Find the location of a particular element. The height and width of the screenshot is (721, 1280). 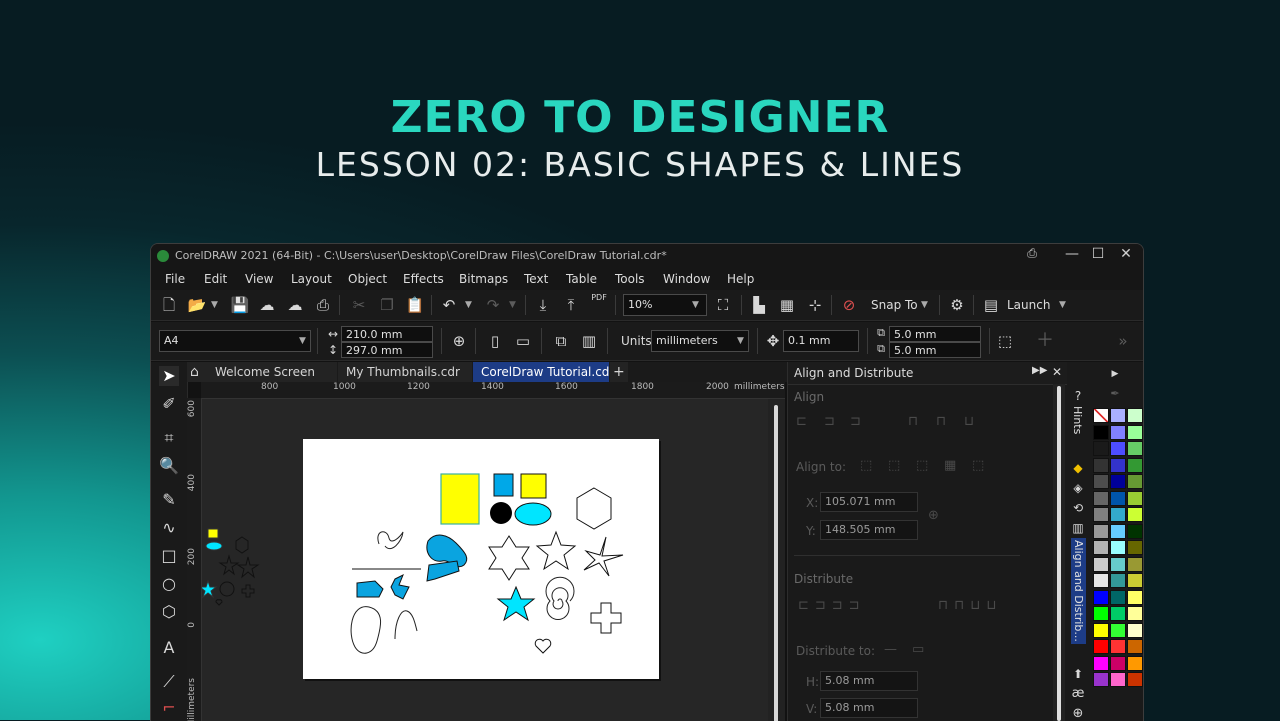

align-to-point-icon: ⬚ is located at coordinates (978, 465).